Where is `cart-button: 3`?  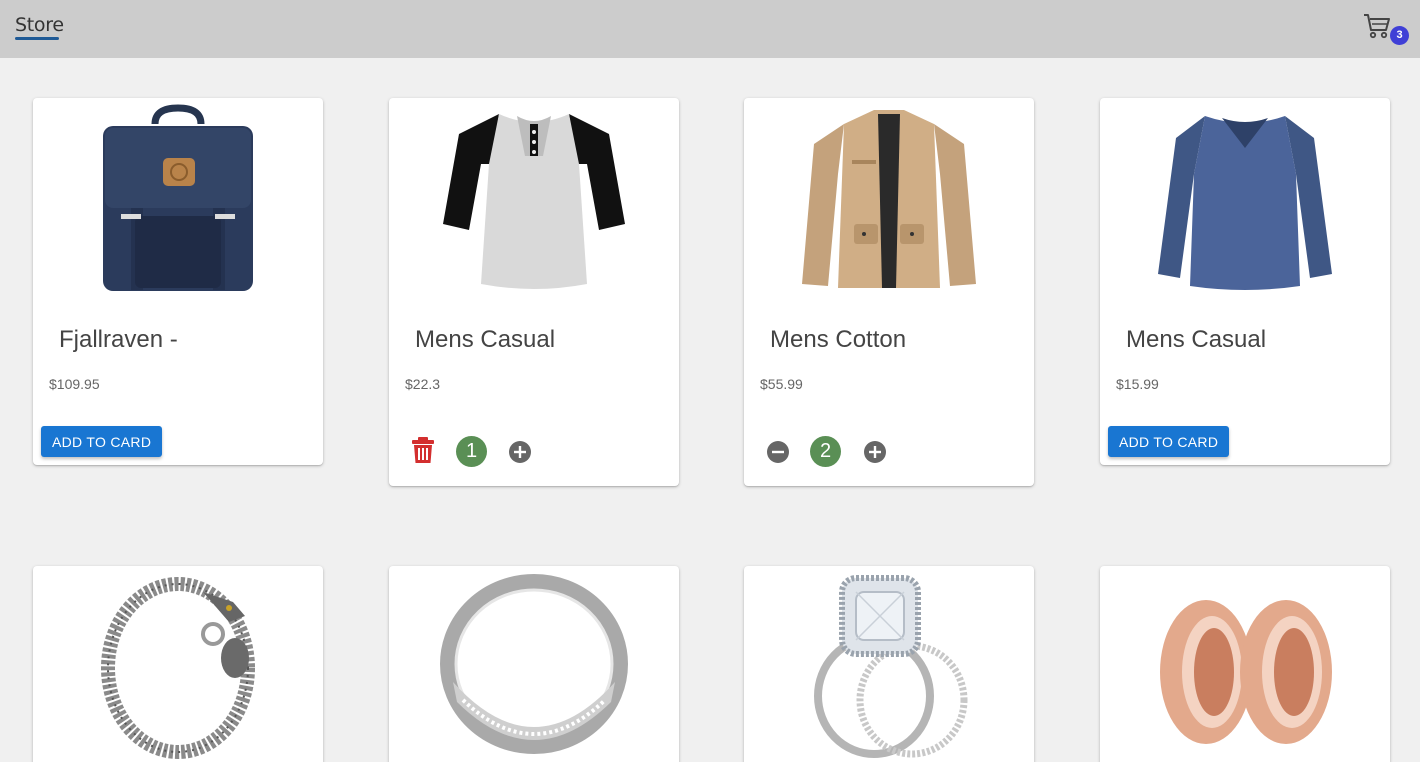 cart-button: 3 is located at coordinates (1386, 30).